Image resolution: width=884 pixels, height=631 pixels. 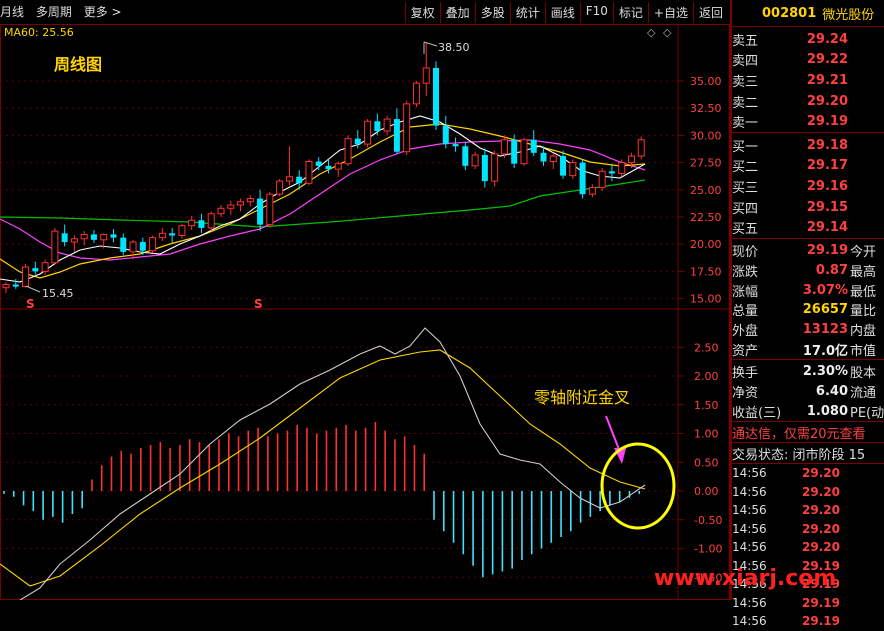 I want to click on stat-value: 2.30%, so click(x=825, y=372).